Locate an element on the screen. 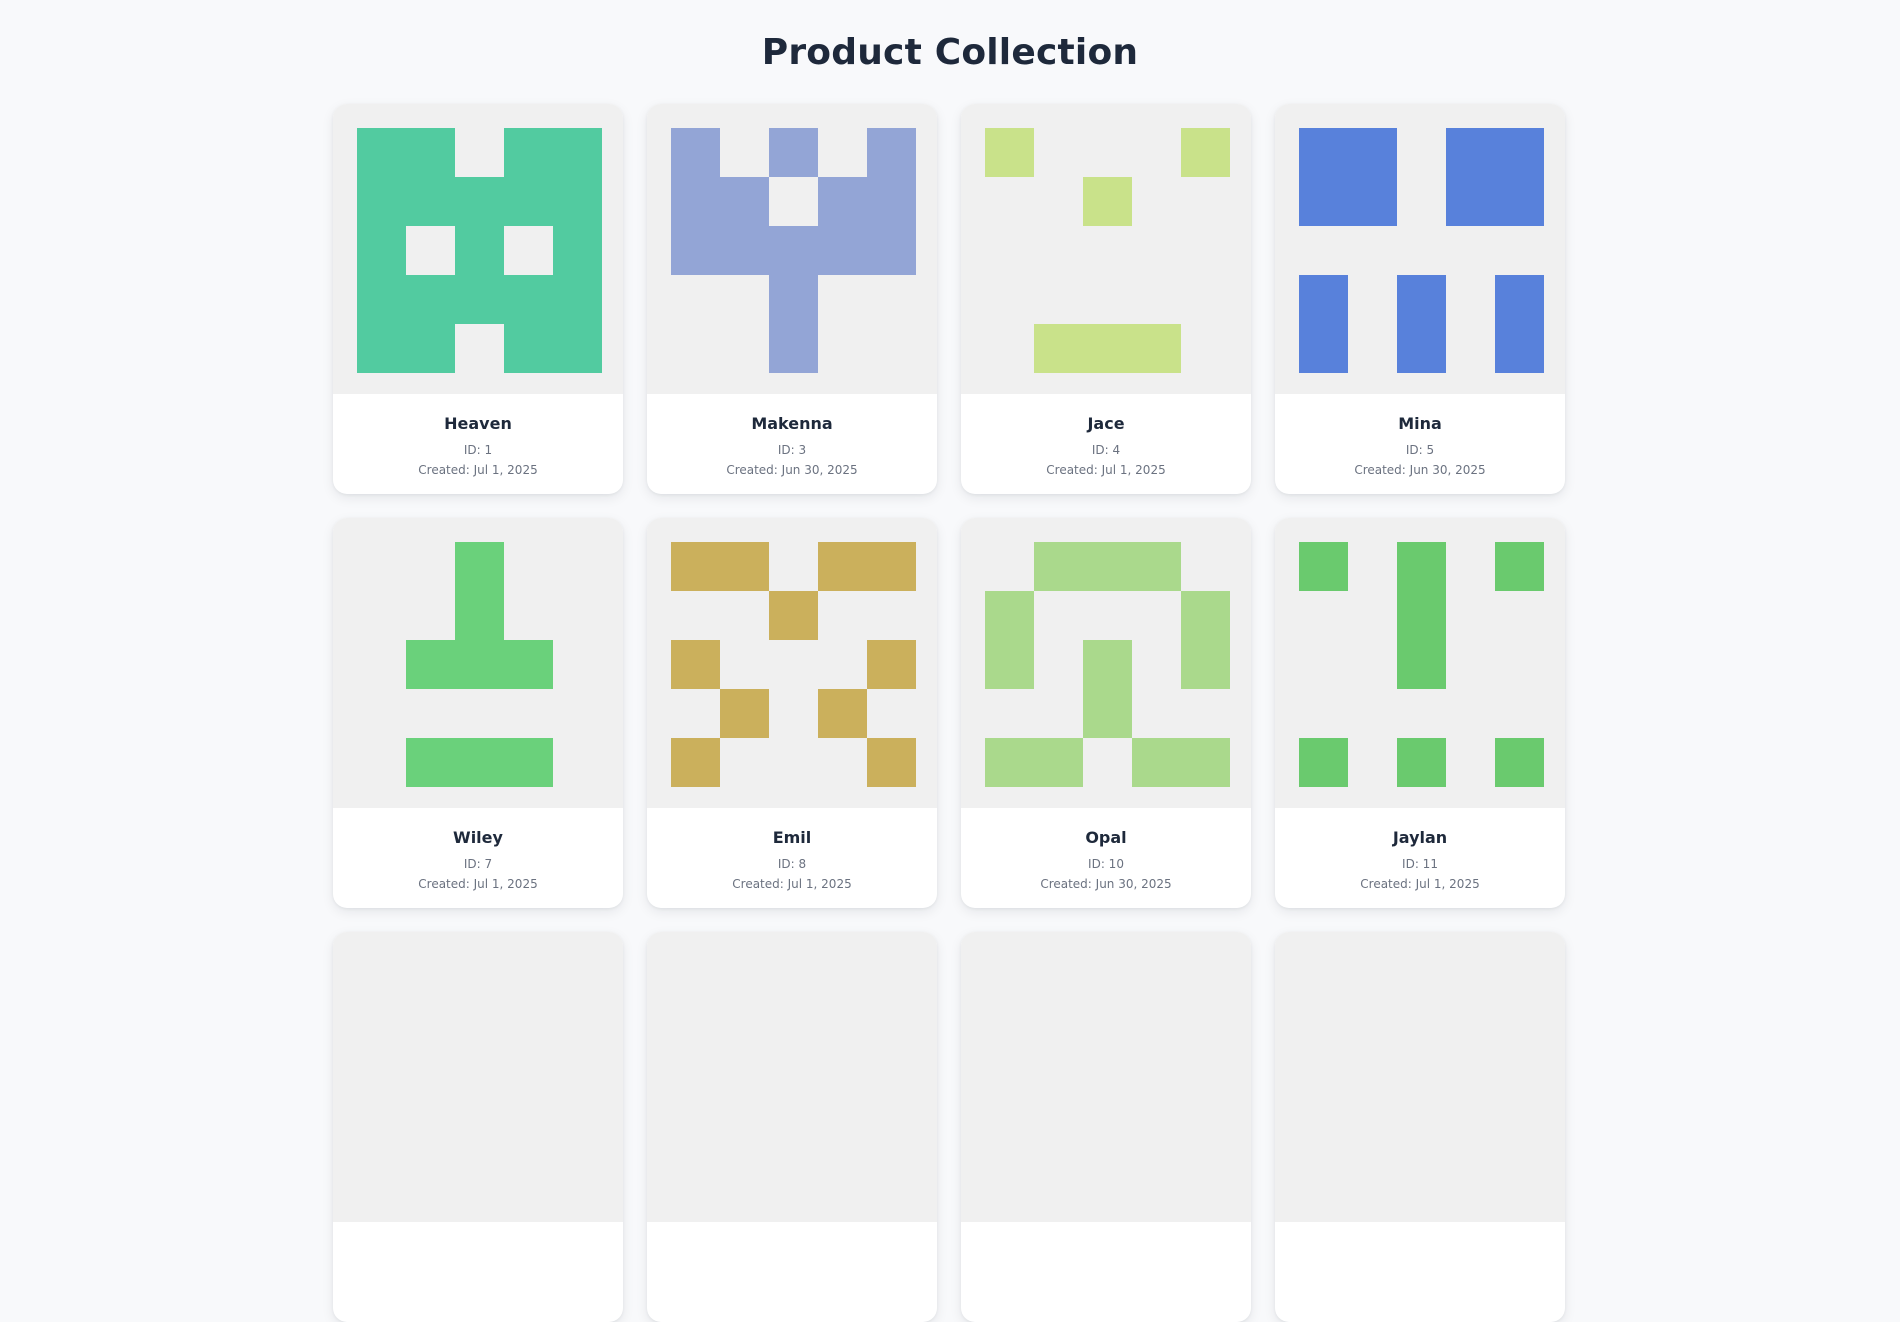 Image resolution: width=1900 pixels, height=1322 pixels. product-card: Makenna ID: 3 Created: Jun 30, 2025 is located at coordinates (792, 299).